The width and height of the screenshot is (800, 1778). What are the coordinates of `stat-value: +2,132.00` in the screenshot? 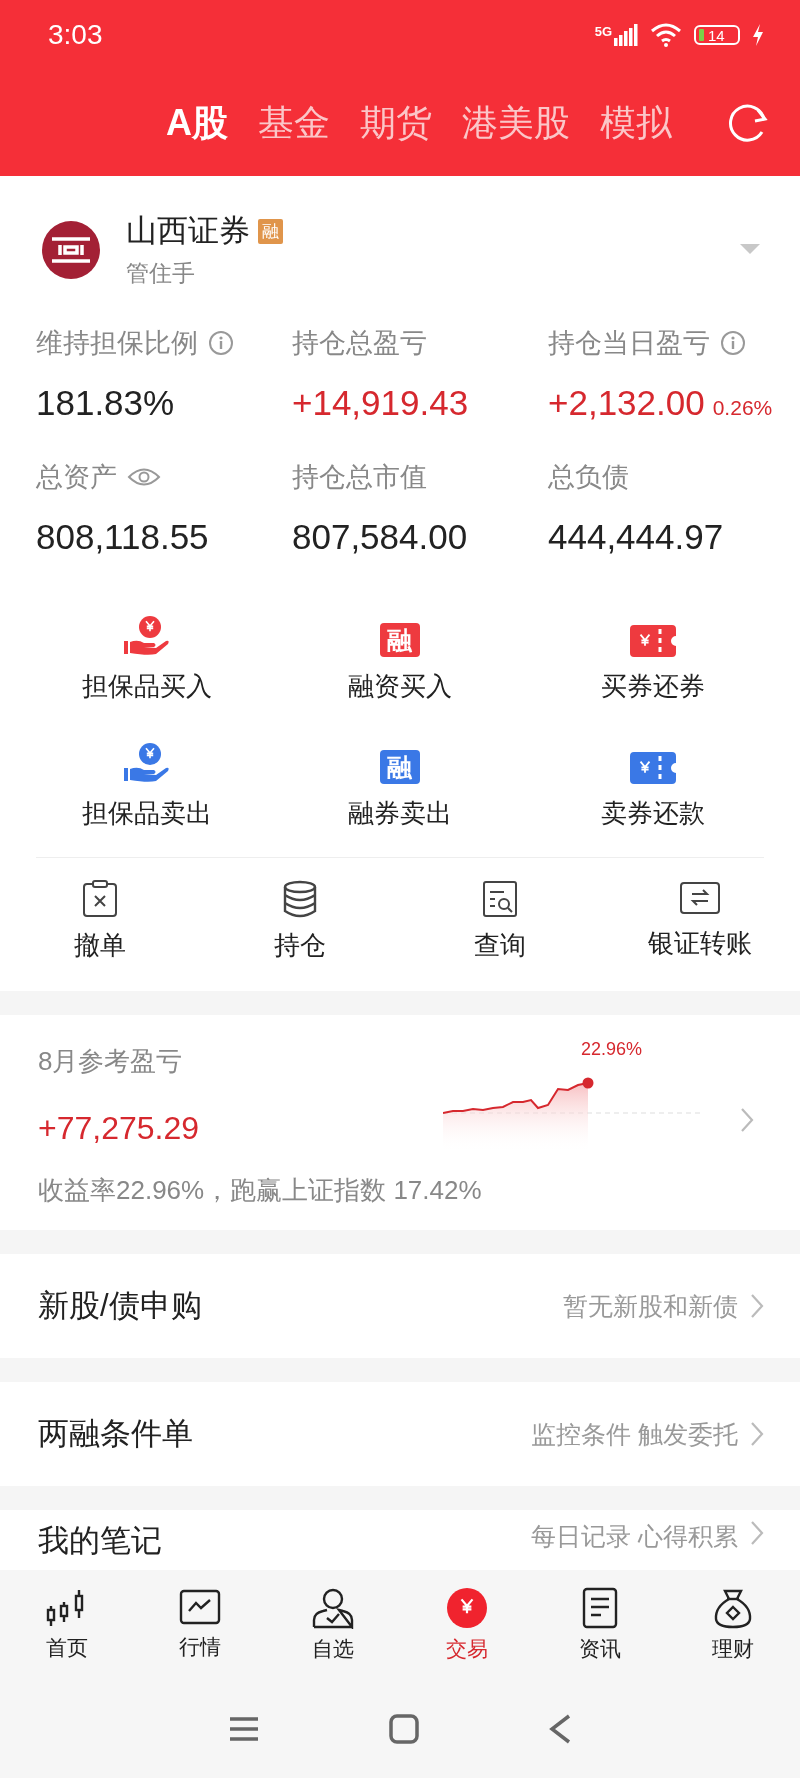 It's located at (626, 403).